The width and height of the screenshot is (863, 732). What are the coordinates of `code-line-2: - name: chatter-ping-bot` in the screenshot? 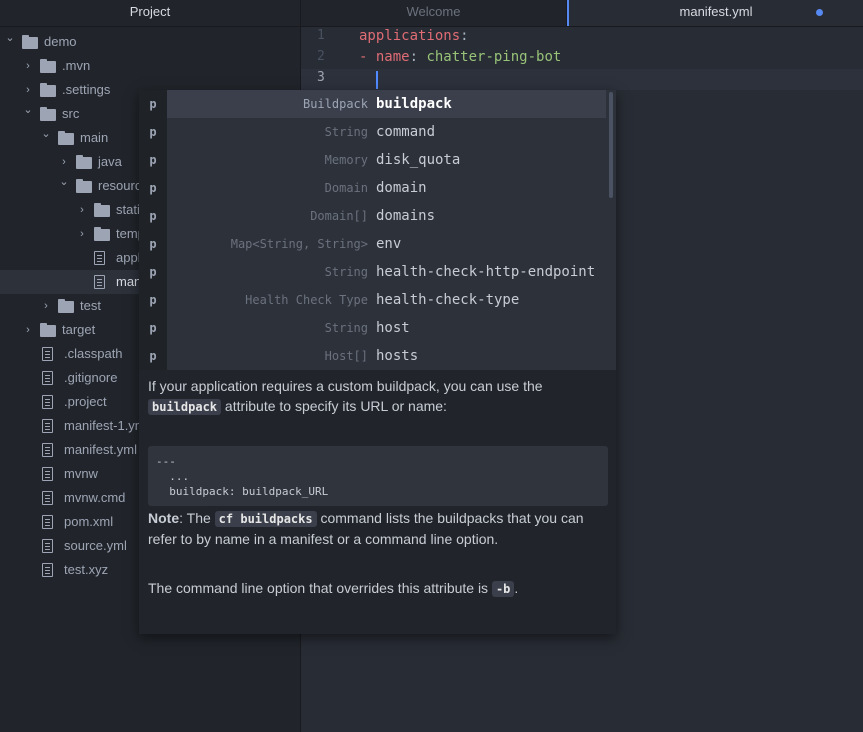 It's located at (460, 57).